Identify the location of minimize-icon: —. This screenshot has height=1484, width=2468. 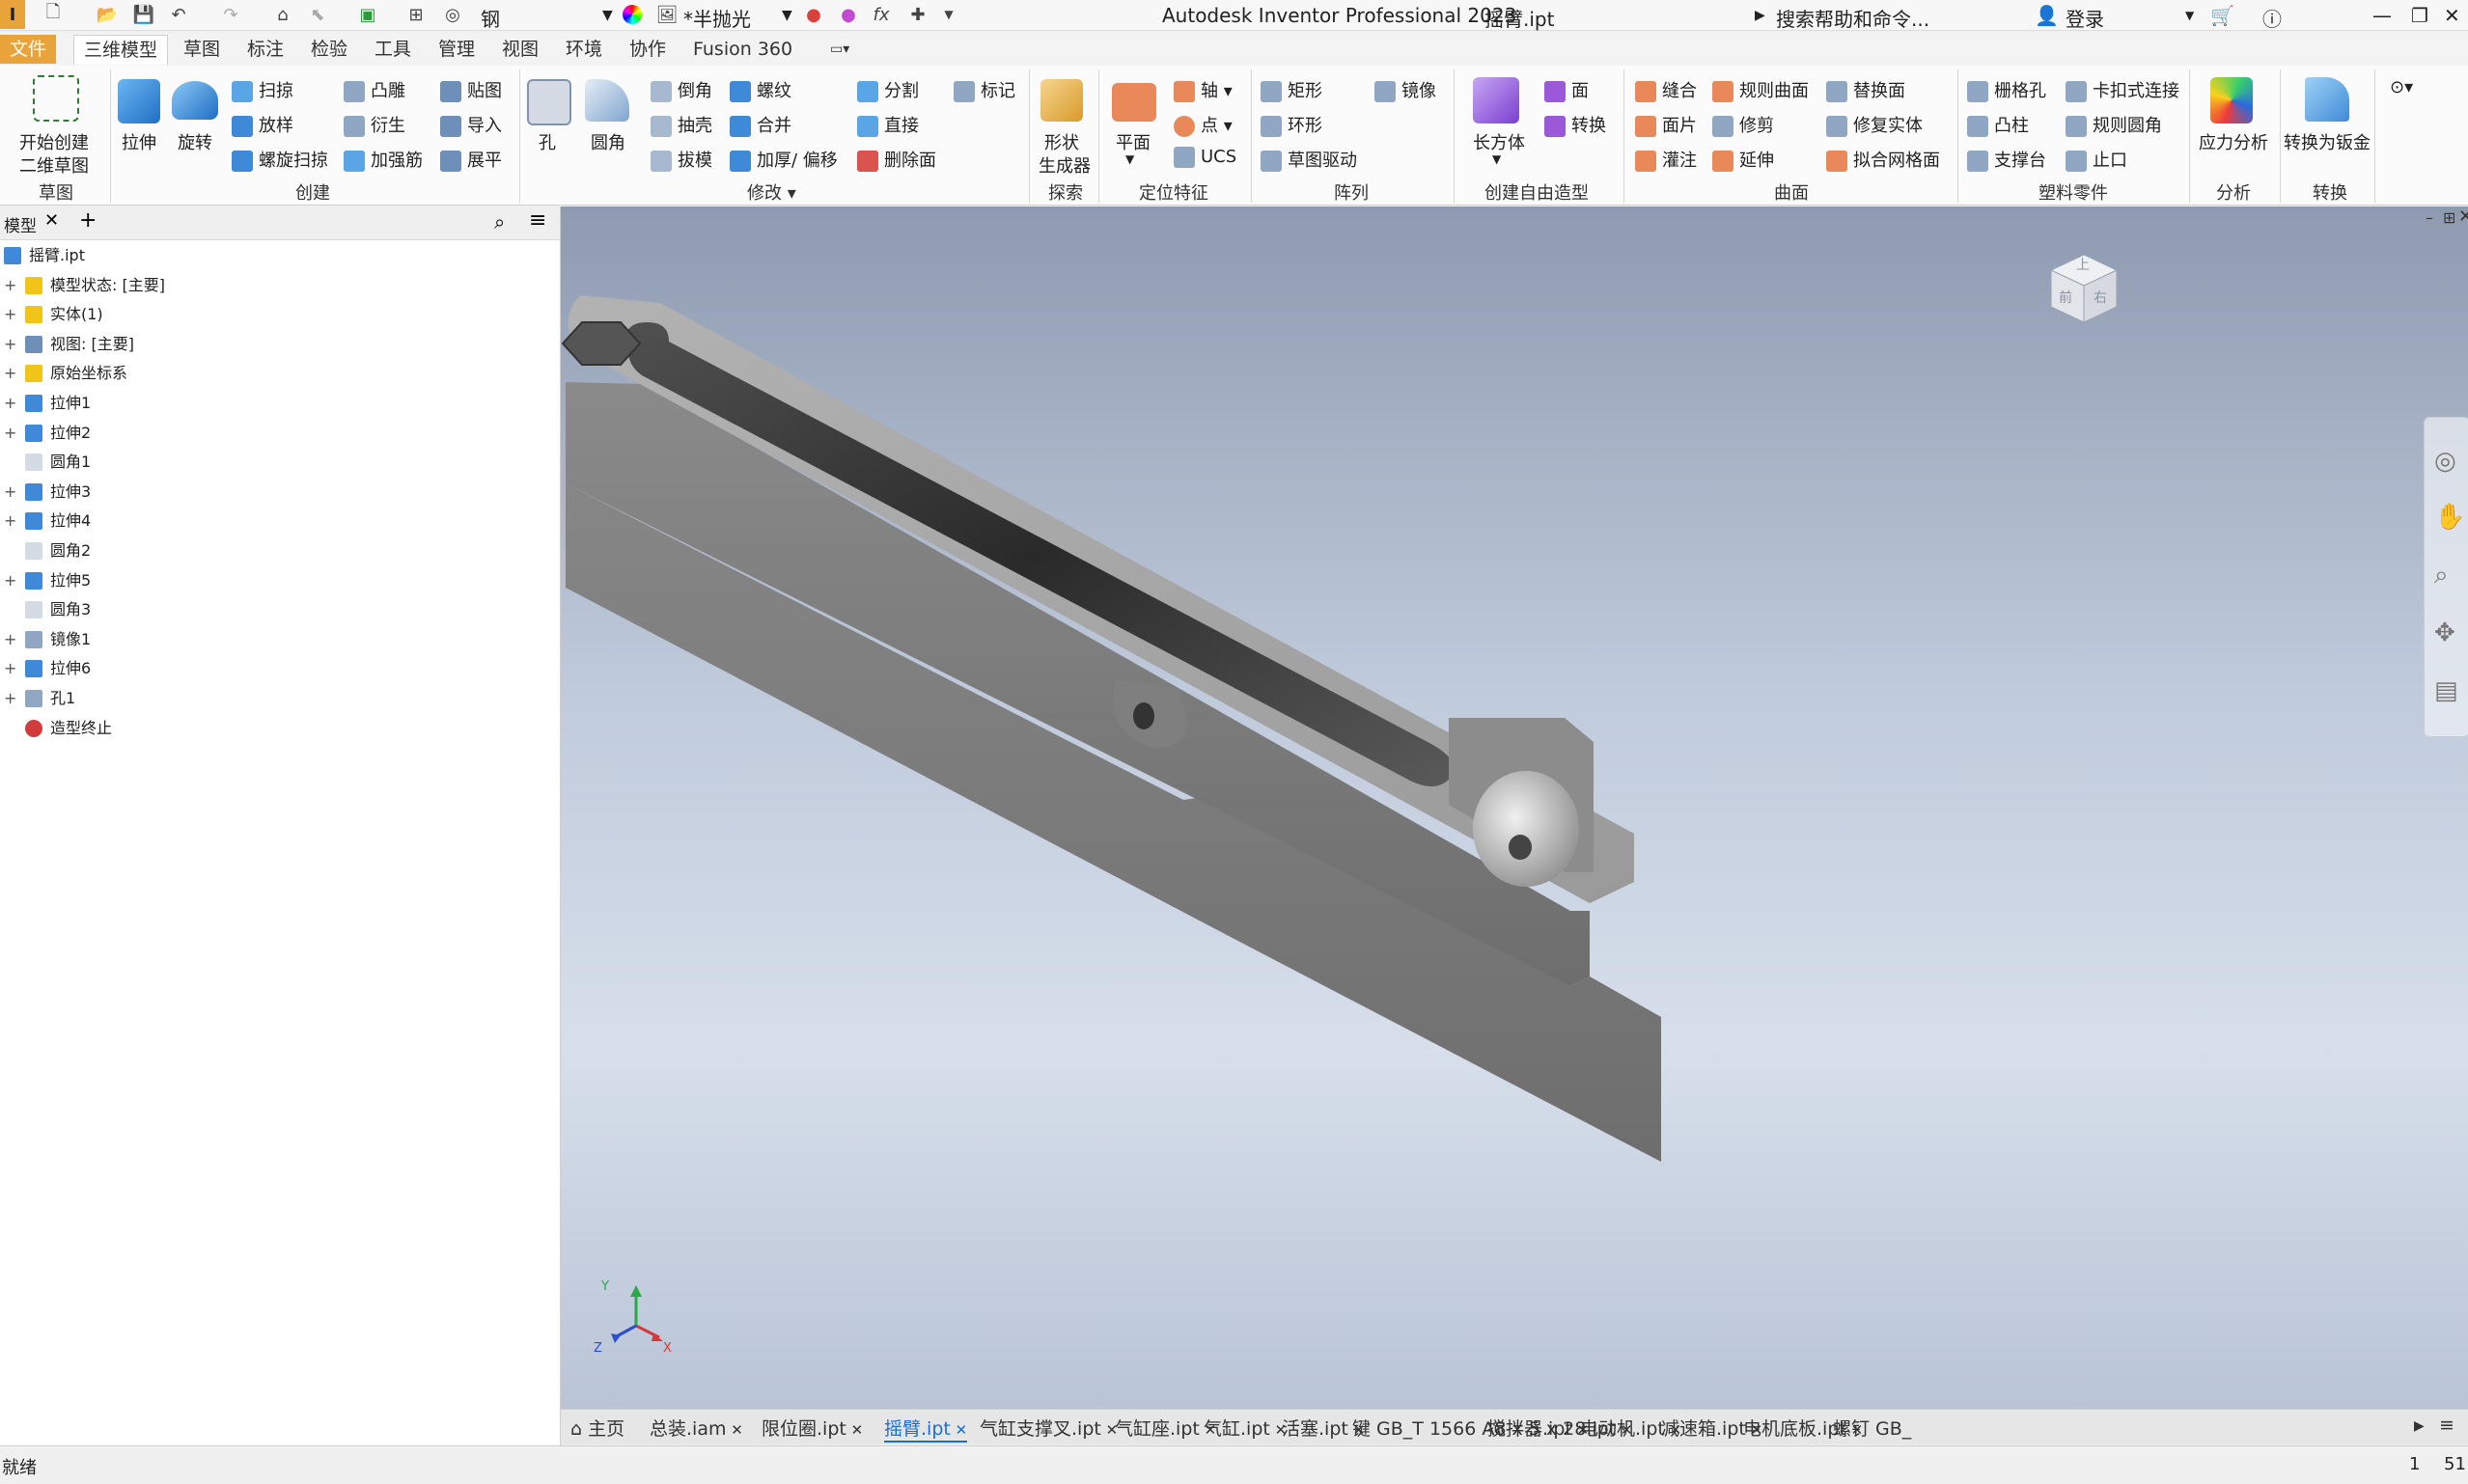
(2382, 15).